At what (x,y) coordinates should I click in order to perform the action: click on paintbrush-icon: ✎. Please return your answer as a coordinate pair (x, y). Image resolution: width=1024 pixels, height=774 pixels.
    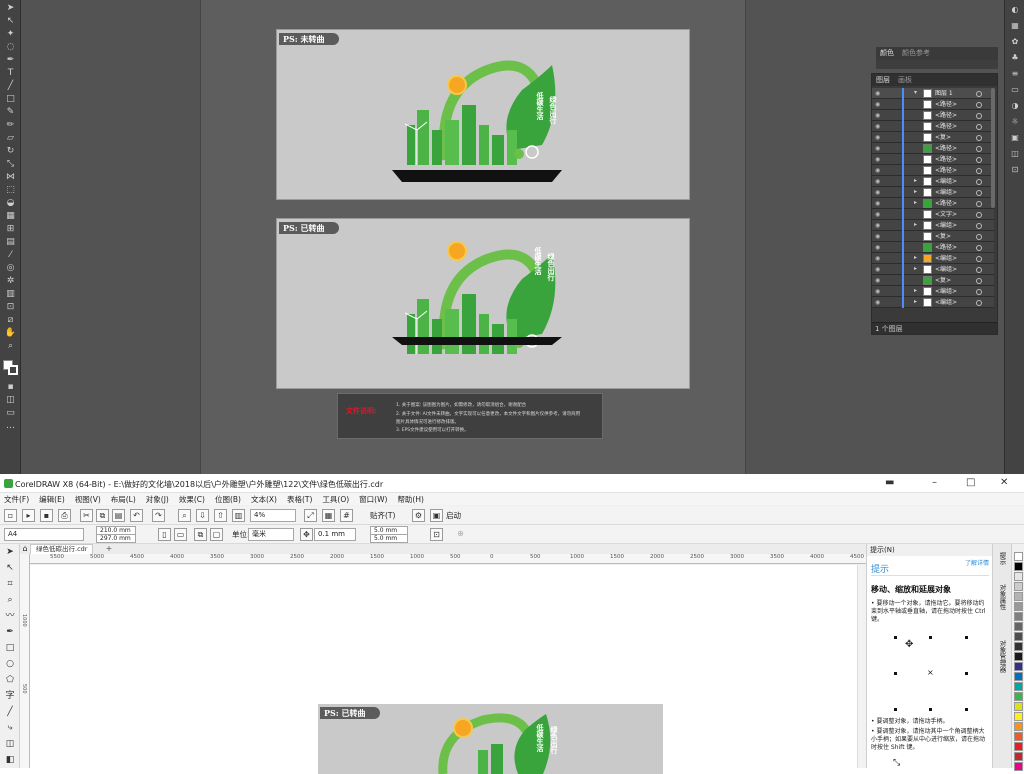
    Looking at the image, I should click on (10, 112).